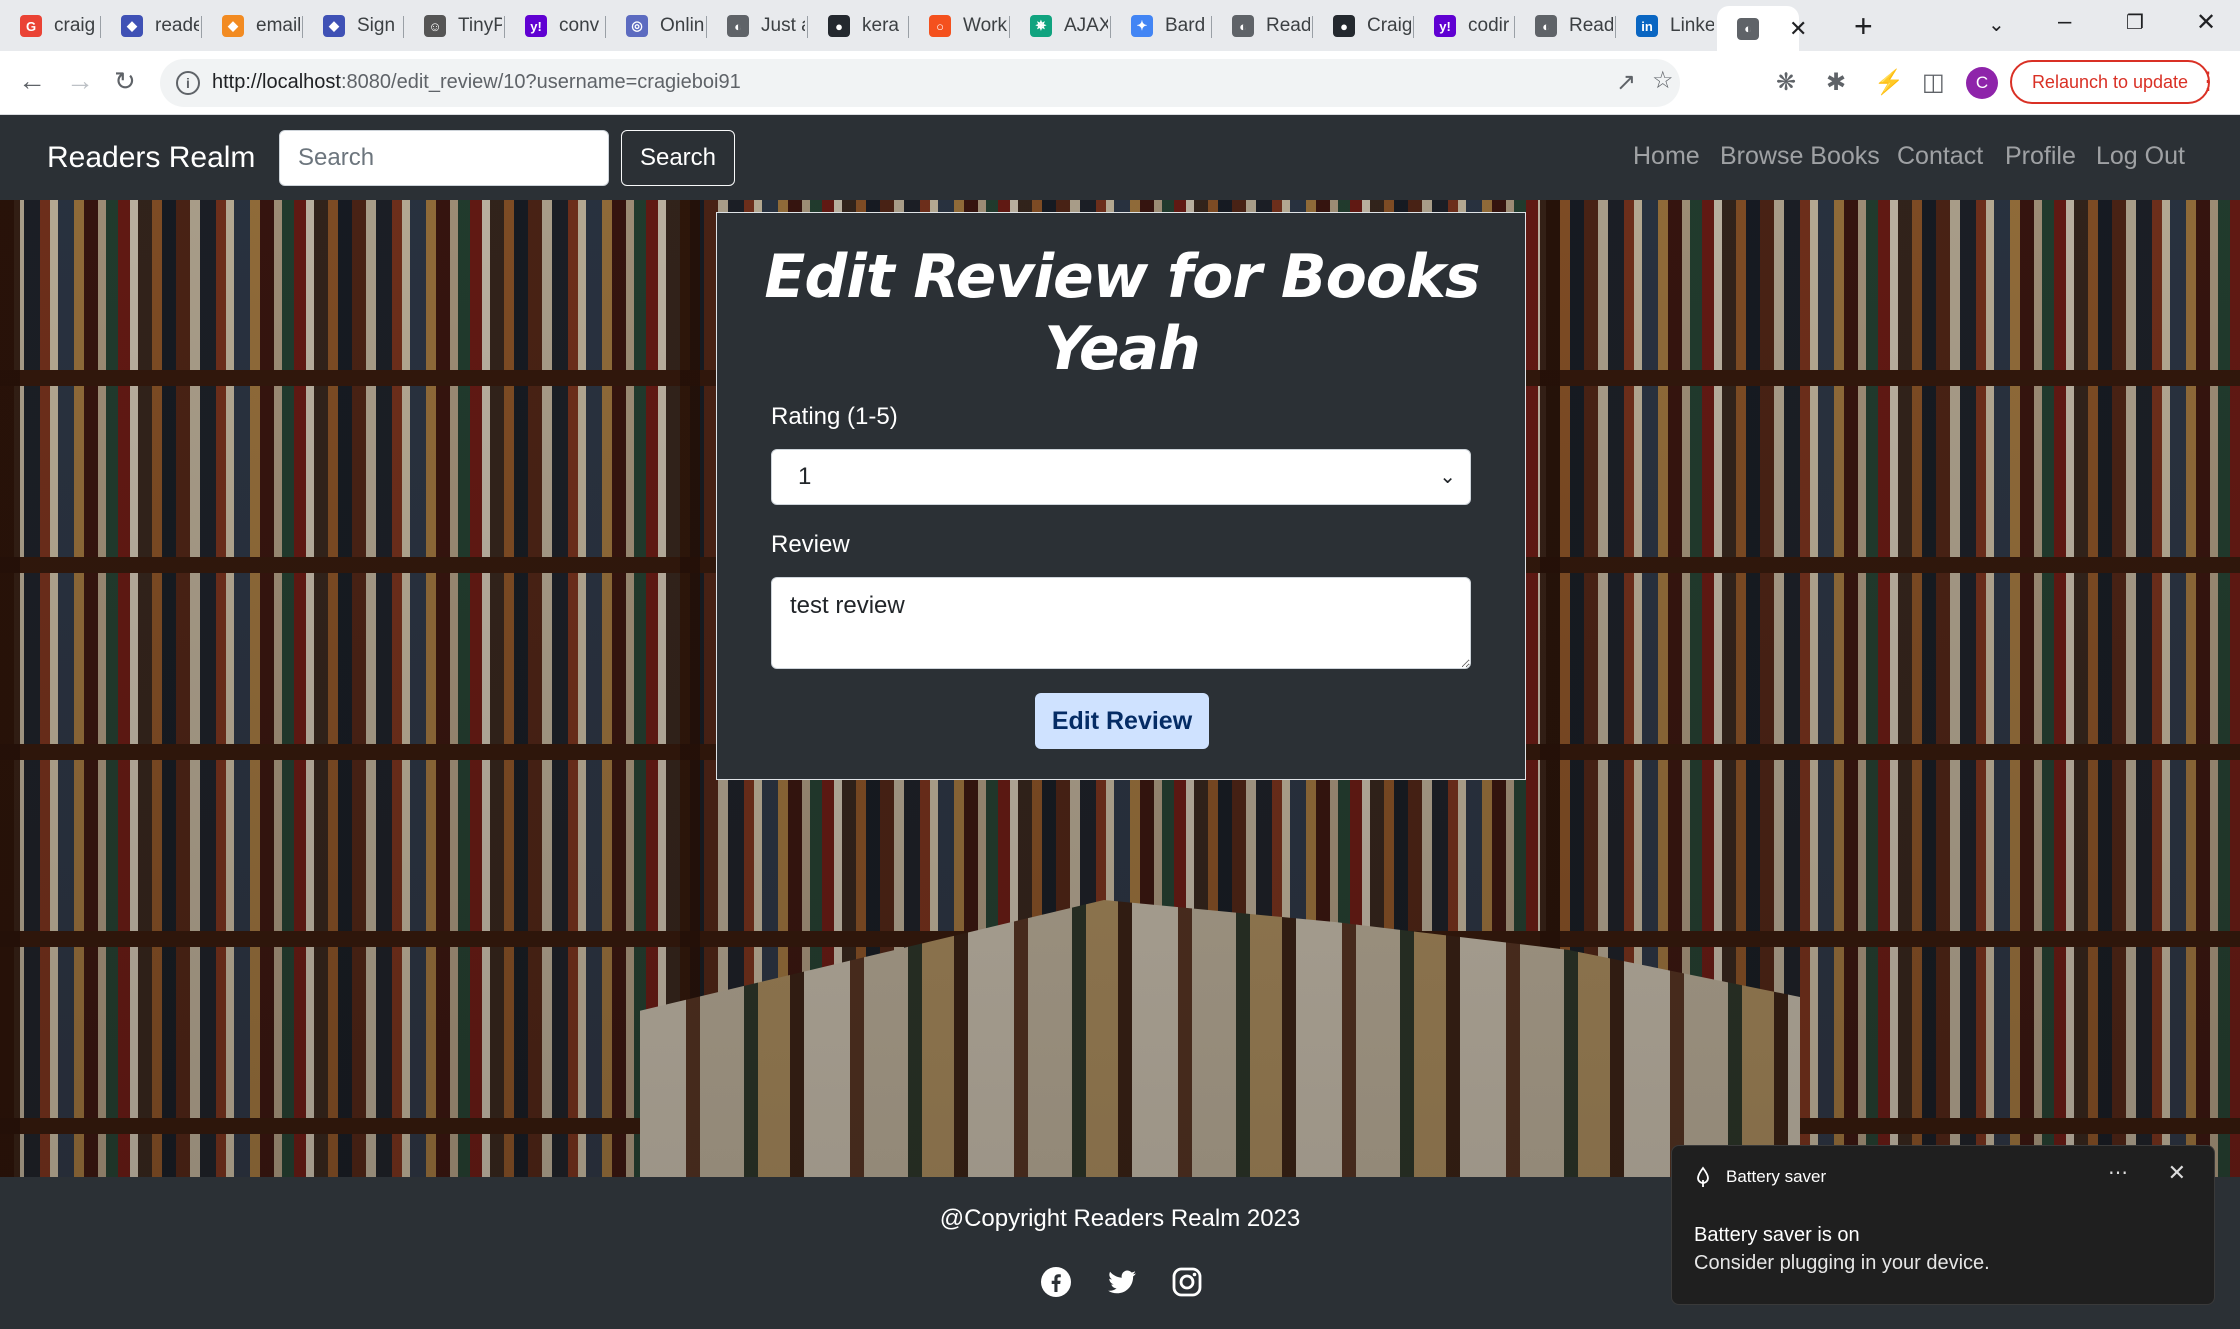 The height and width of the screenshot is (1329, 2240). What do you see at coordinates (1836, 83) in the screenshot?
I see `extensions-puzzle-icon: ✱` at bounding box center [1836, 83].